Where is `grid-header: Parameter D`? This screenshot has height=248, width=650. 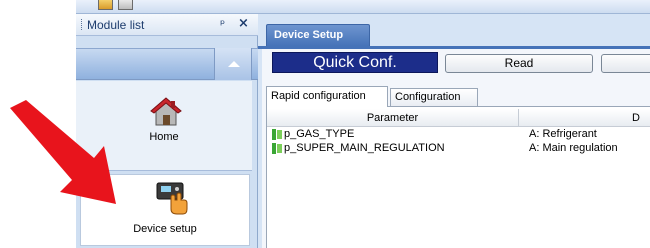
grid-header: Parameter D is located at coordinates (458, 118).